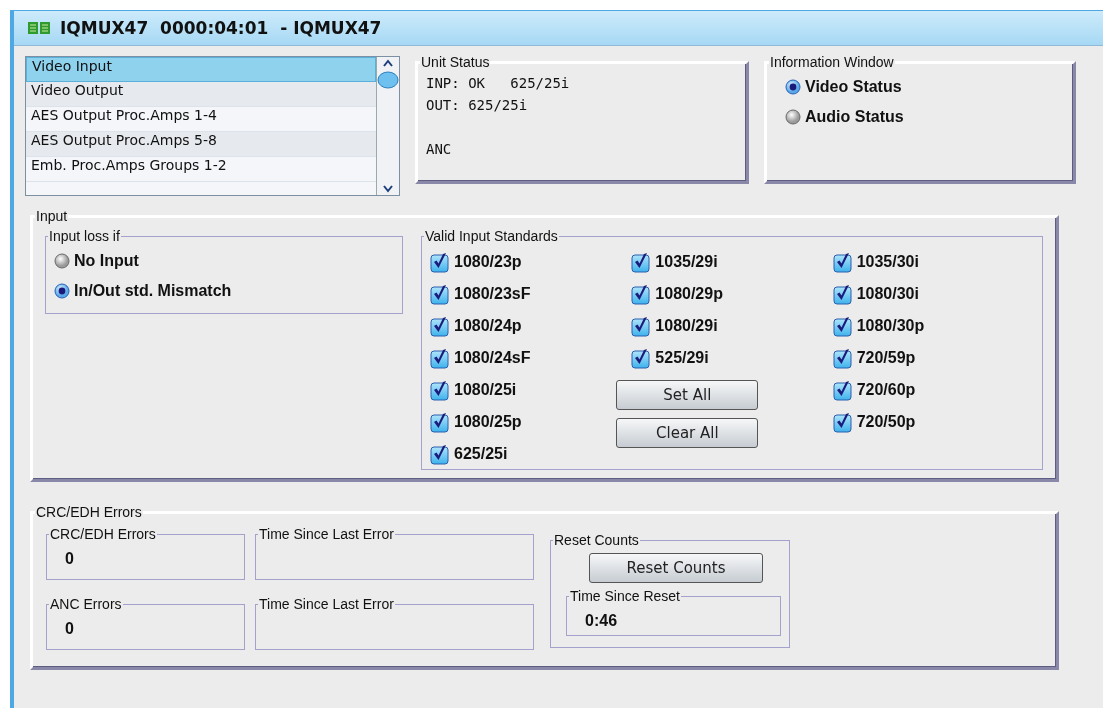 The height and width of the screenshot is (708, 1103). What do you see at coordinates (854, 117) in the screenshot?
I see `radio-label: Audio Status` at bounding box center [854, 117].